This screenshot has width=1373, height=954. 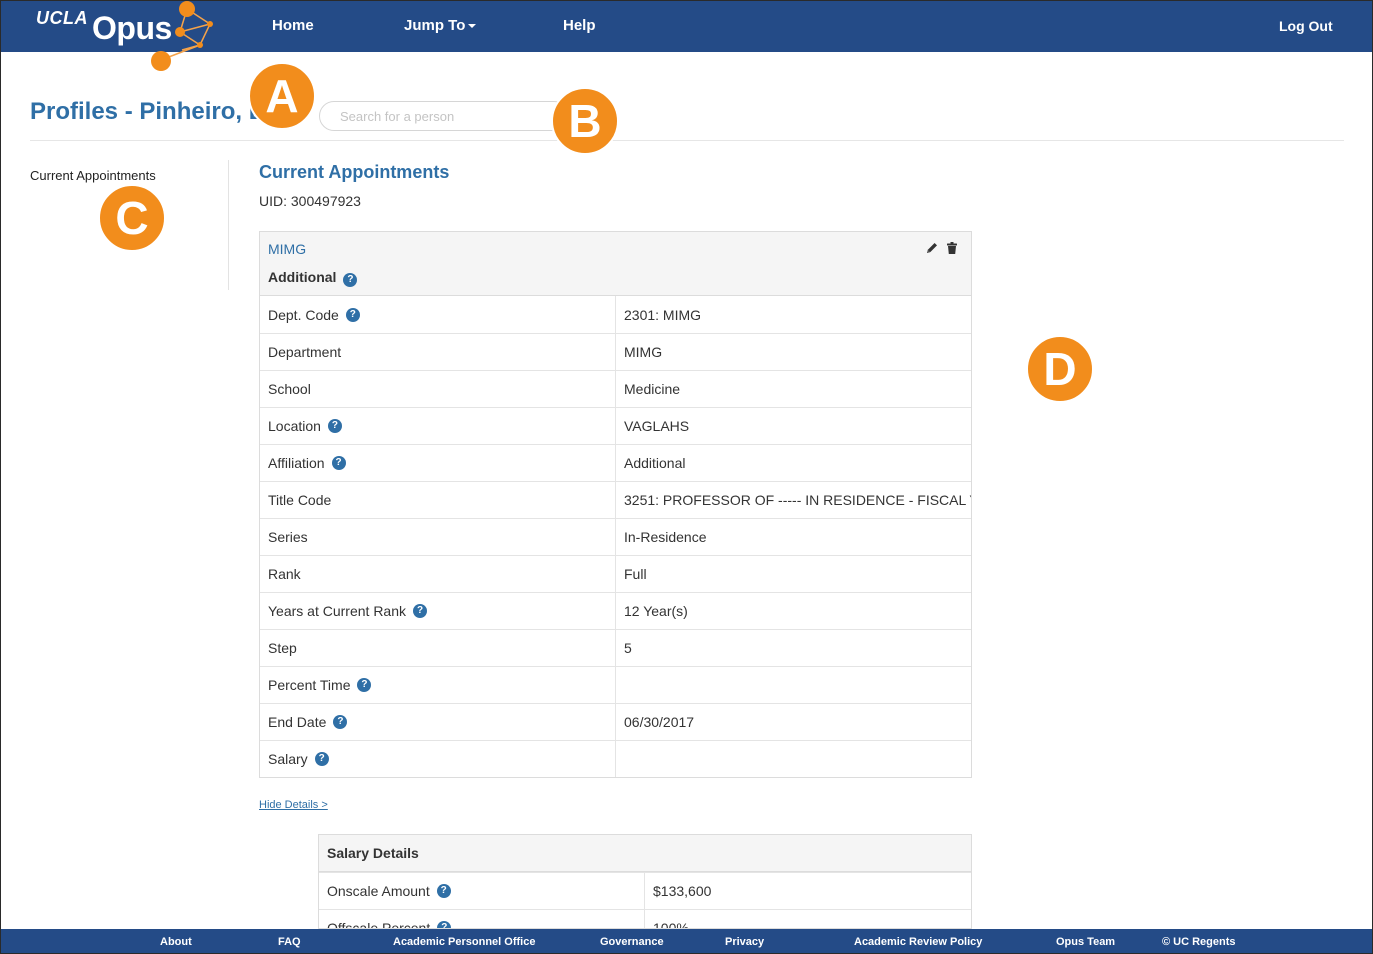 I want to click on table-row: Dept. Code? 2301: MIMG, so click(x=615, y=314).